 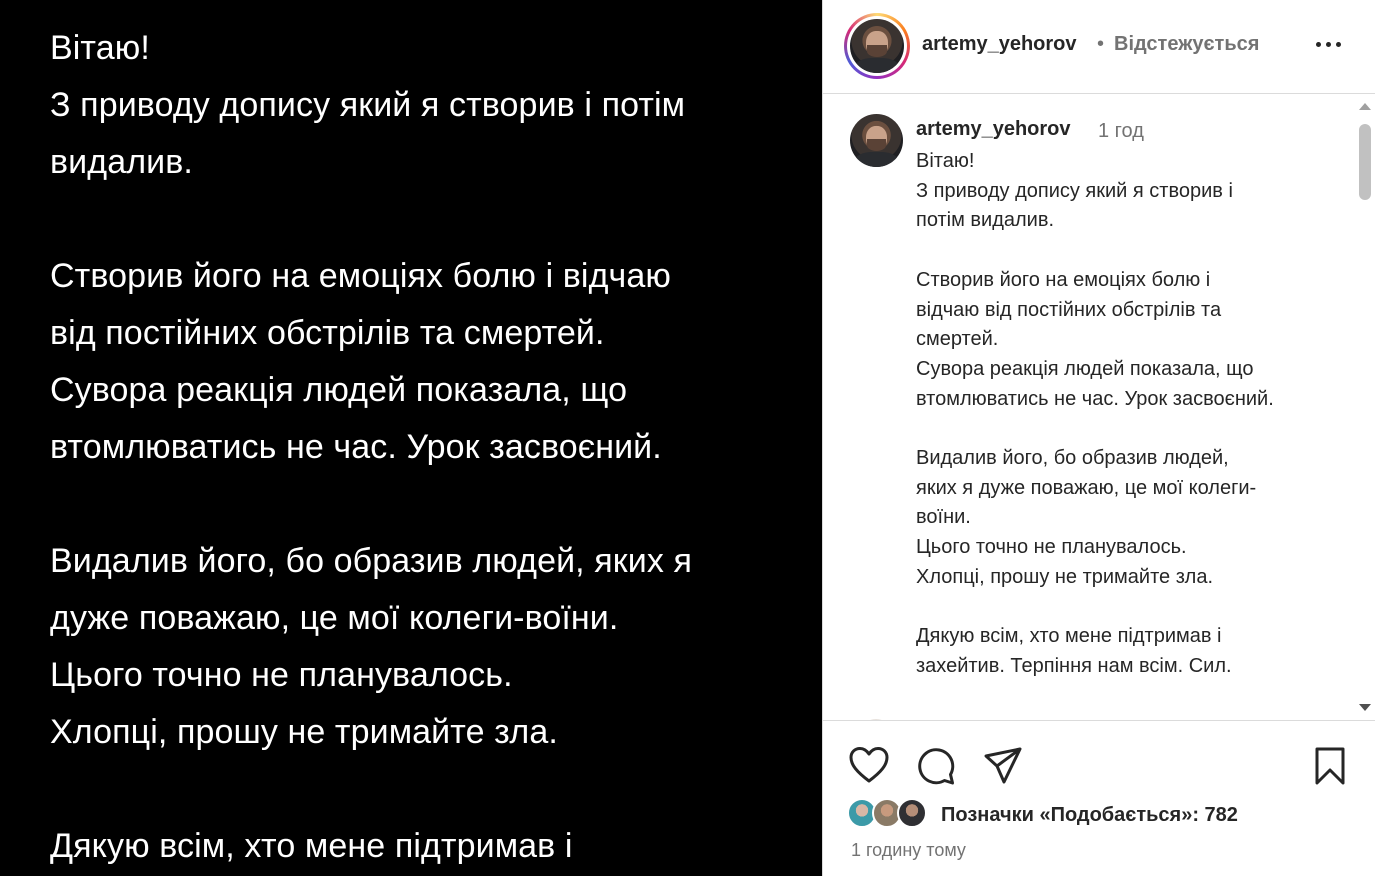 What do you see at coordinates (1121, 131) in the screenshot?
I see `caption-time: 1 год` at bounding box center [1121, 131].